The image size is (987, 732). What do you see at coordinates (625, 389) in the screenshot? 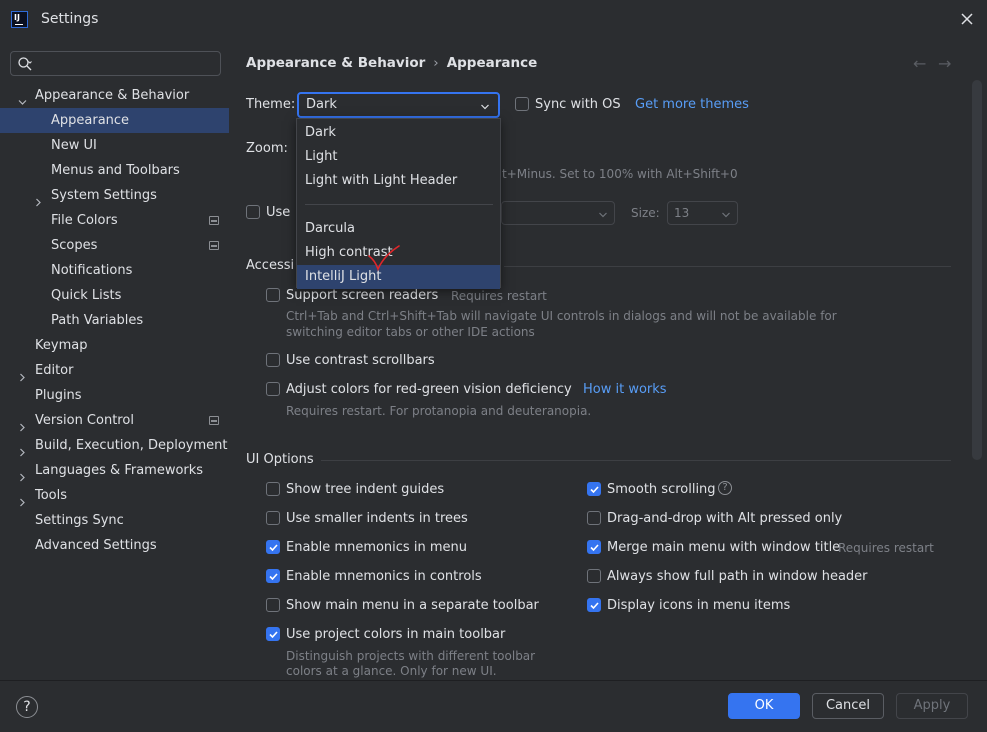
I see `how-it-works-link: How it works` at bounding box center [625, 389].